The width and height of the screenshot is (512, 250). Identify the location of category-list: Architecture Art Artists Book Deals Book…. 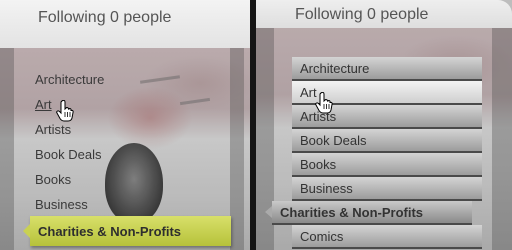
(69, 147).